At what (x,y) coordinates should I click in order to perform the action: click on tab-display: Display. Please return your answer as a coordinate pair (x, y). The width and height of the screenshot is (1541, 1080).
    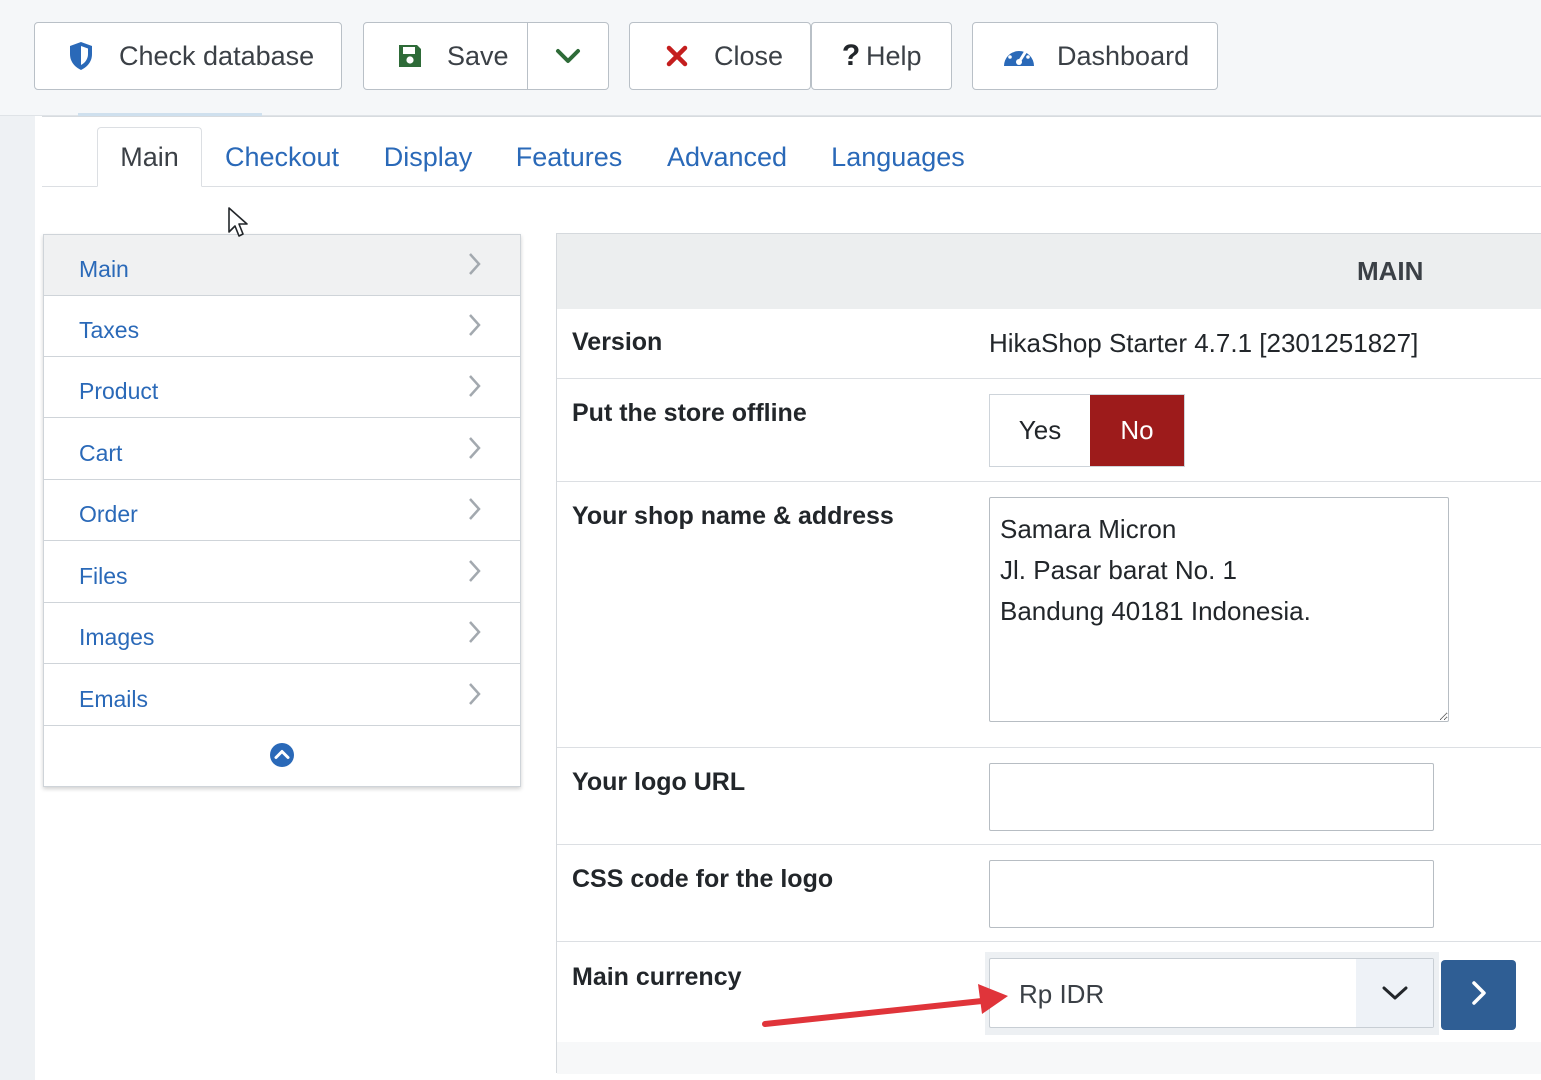
    Looking at the image, I should click on (428, 157).